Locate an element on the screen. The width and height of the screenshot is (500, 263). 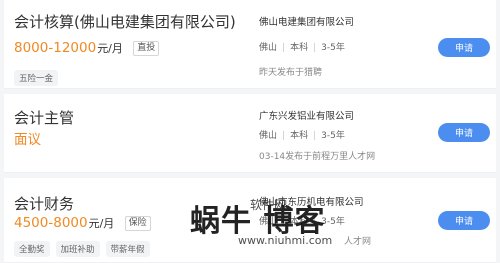
company-name: 佛山电建集团有限公司 is located at coordinates (306, 21).